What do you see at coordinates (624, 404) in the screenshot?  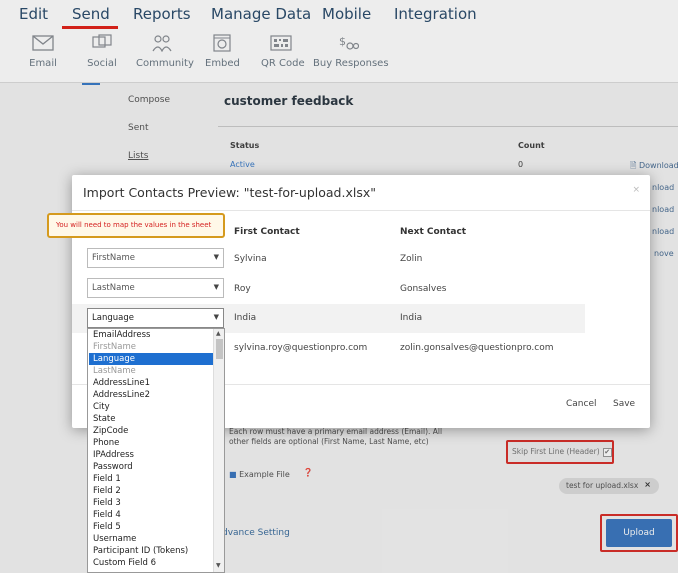 I see `save-button: Save` at bounding box center [624, 404].